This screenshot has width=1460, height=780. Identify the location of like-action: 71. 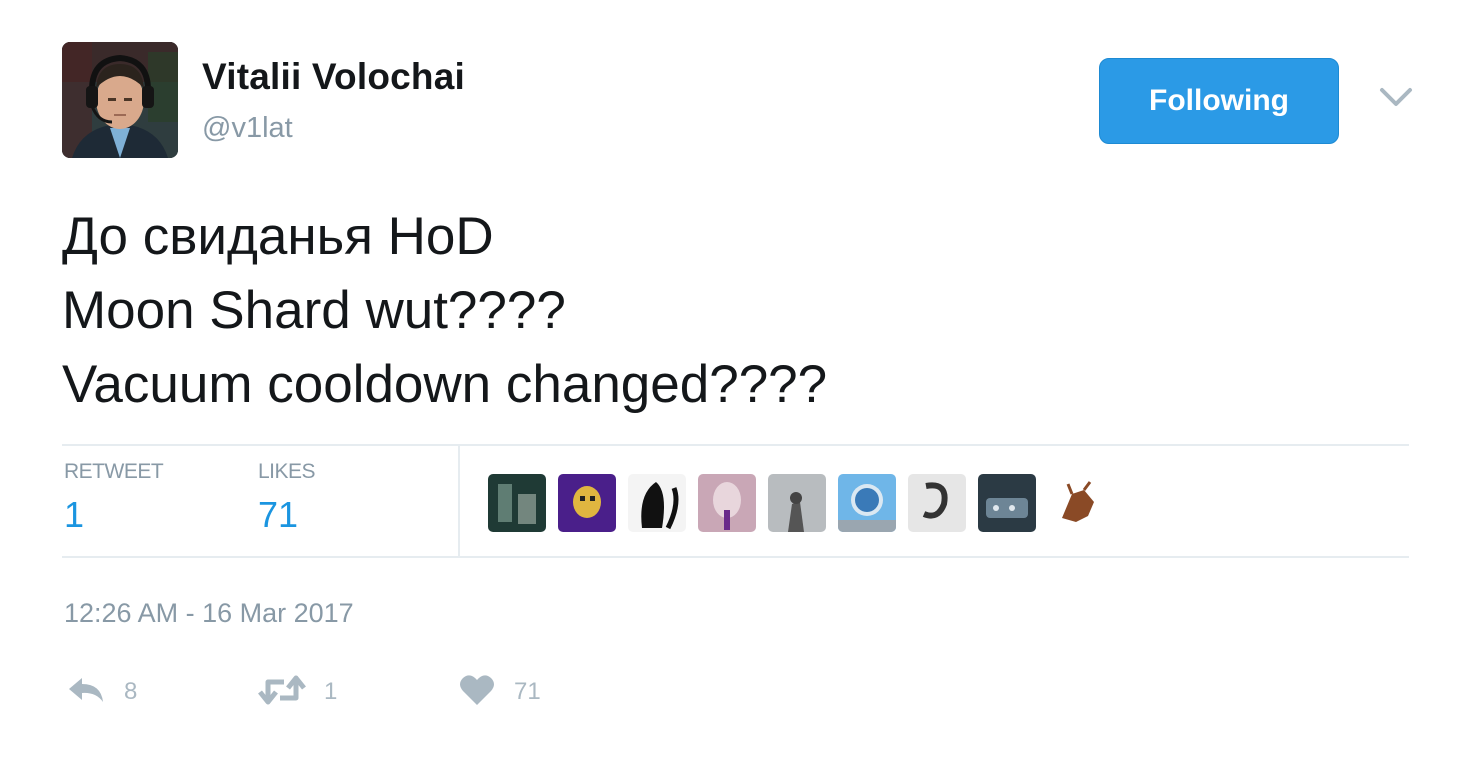
(499, 692).